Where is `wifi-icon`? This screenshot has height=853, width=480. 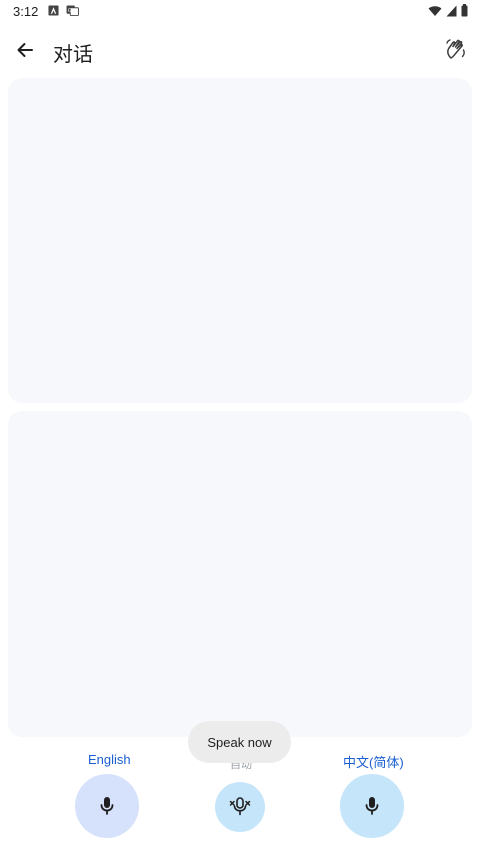 wifi-icon is located at coordinates (435, 10).